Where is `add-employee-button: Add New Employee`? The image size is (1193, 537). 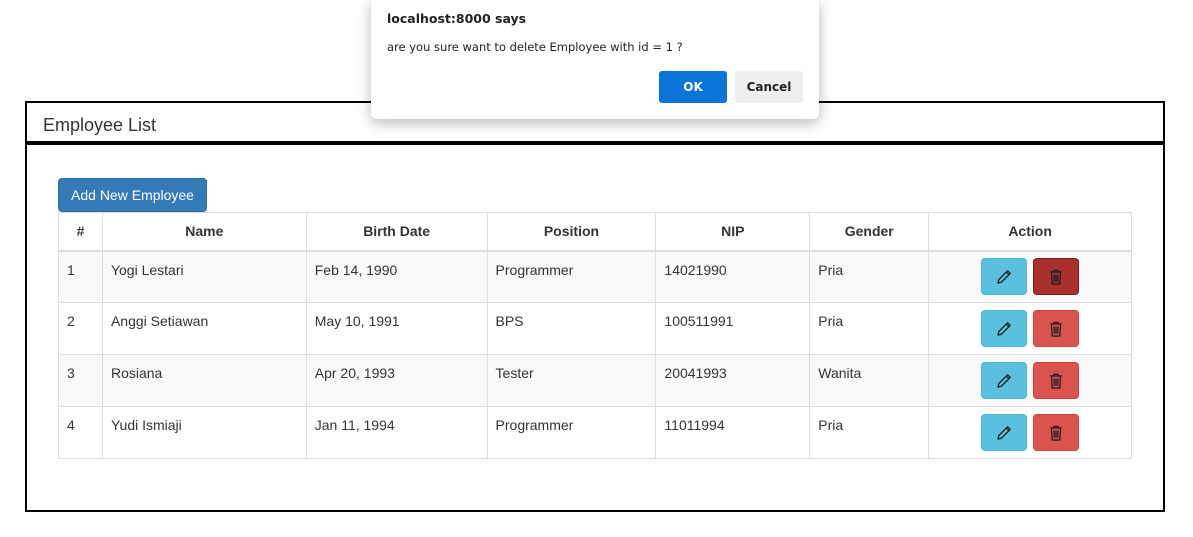 add-employee-button: Add New Employee is located at coordinates (132, 195).